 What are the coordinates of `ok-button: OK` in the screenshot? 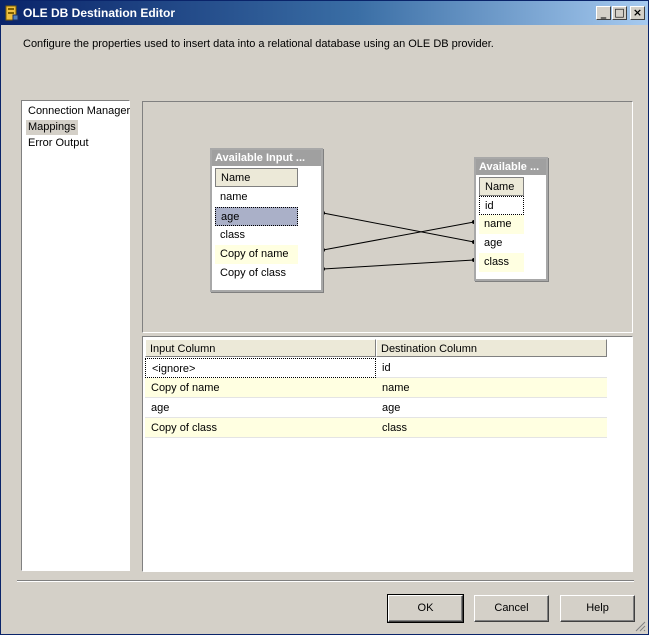 It's located at (425, 608).